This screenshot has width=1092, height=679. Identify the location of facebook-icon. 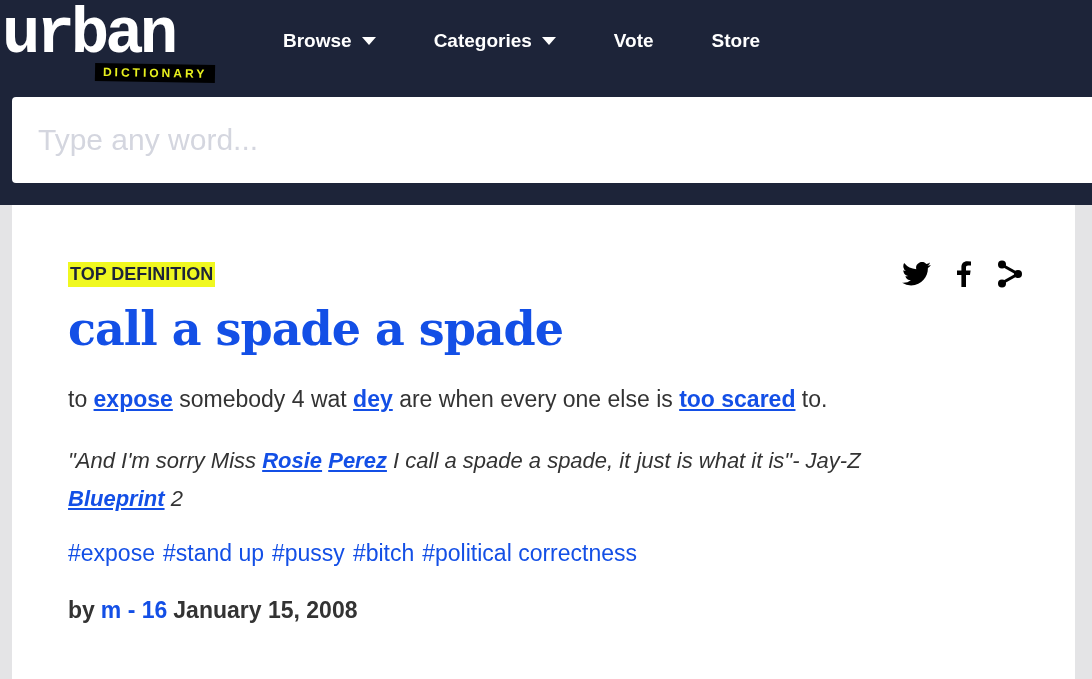
(964, 274).